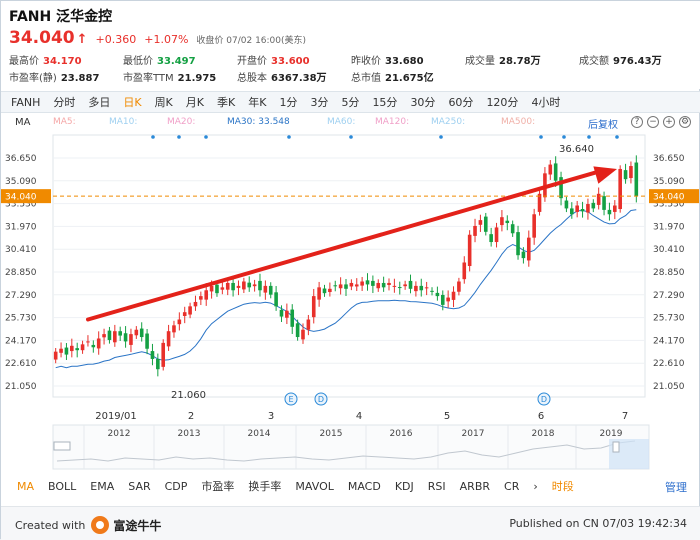 The width and height of the screenshot is (700, 540). I want to click on period-tab: 分时, so click(64, 102).